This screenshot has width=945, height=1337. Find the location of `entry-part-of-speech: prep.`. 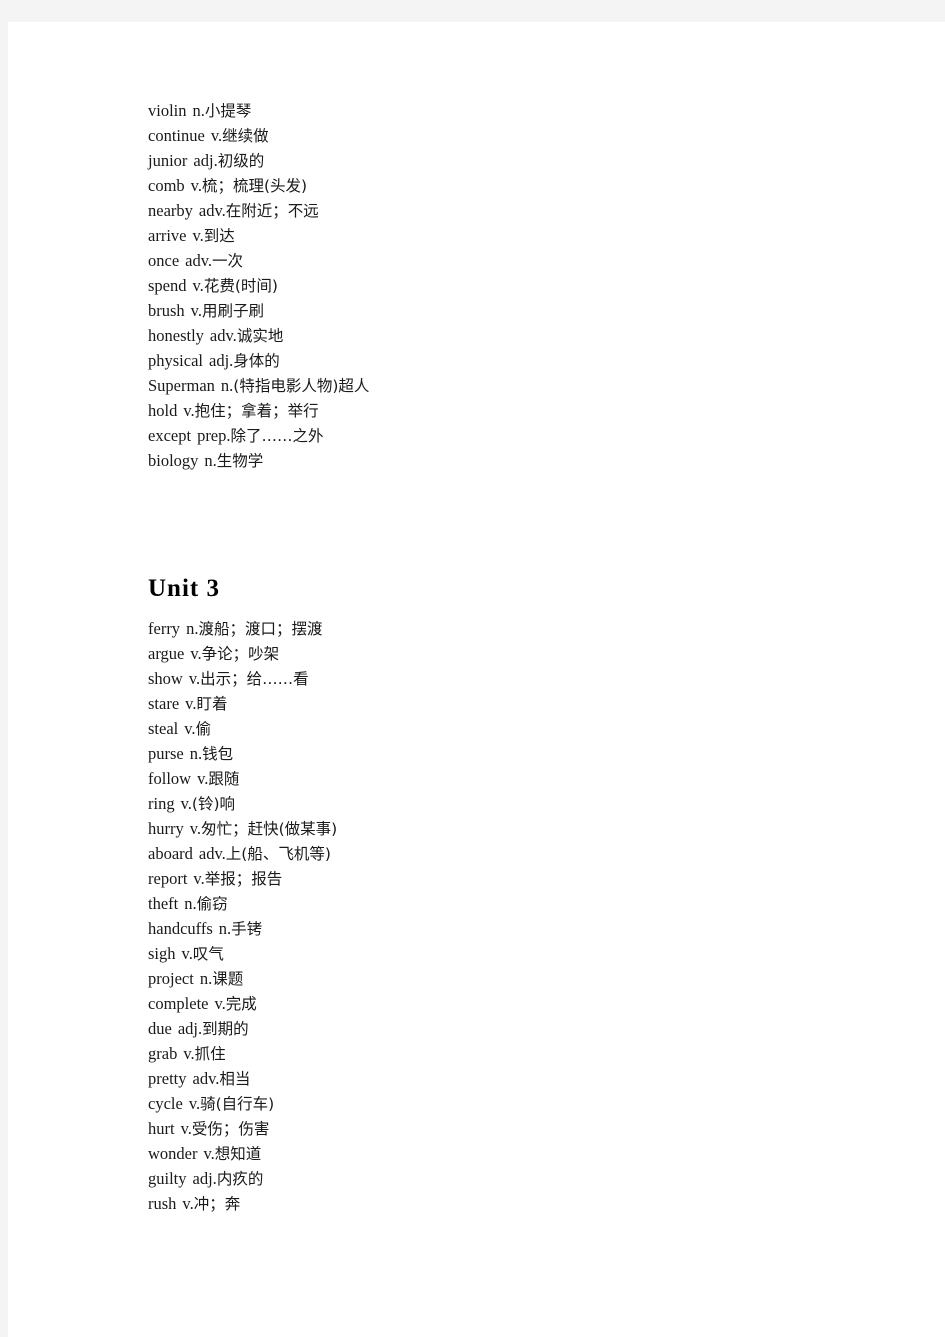

entry-part-of-speech: prep. is located at coordinates (214, 435).